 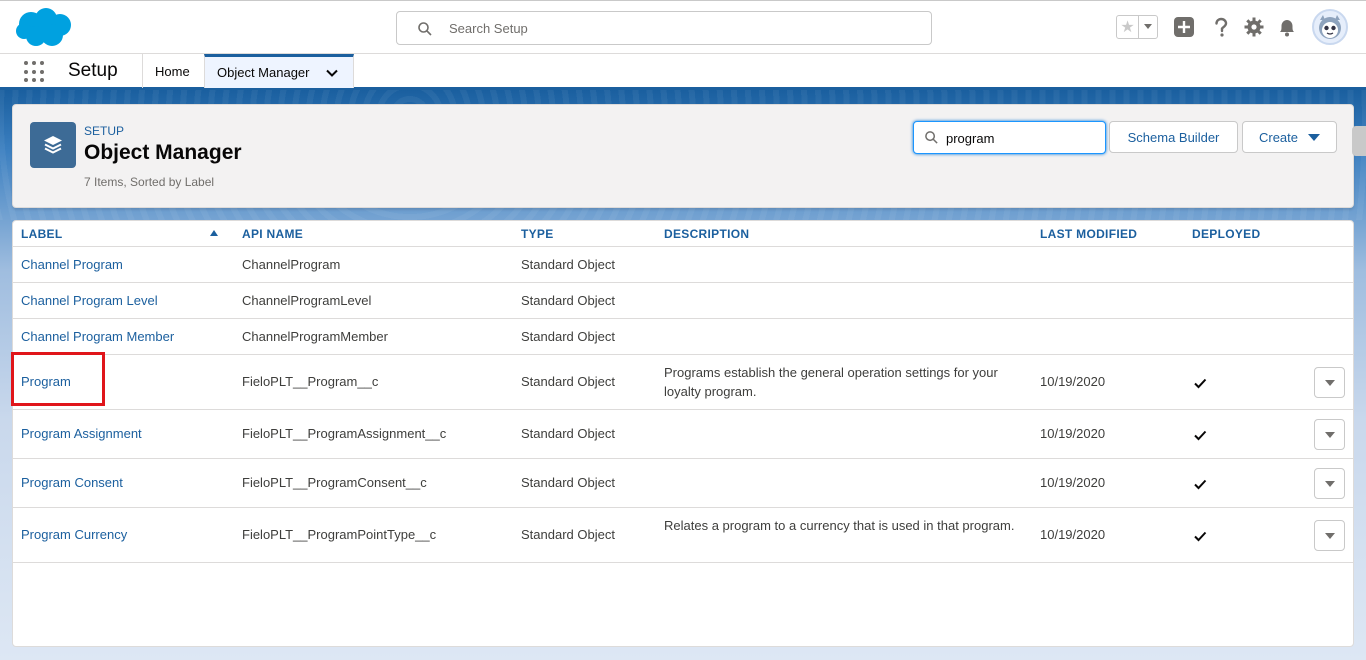 What do you see at coordinates (149, 182) in the screenshot?
I see `items-count-meta: 7 Items, Sorted by Label` at bounding box center [149, 182].